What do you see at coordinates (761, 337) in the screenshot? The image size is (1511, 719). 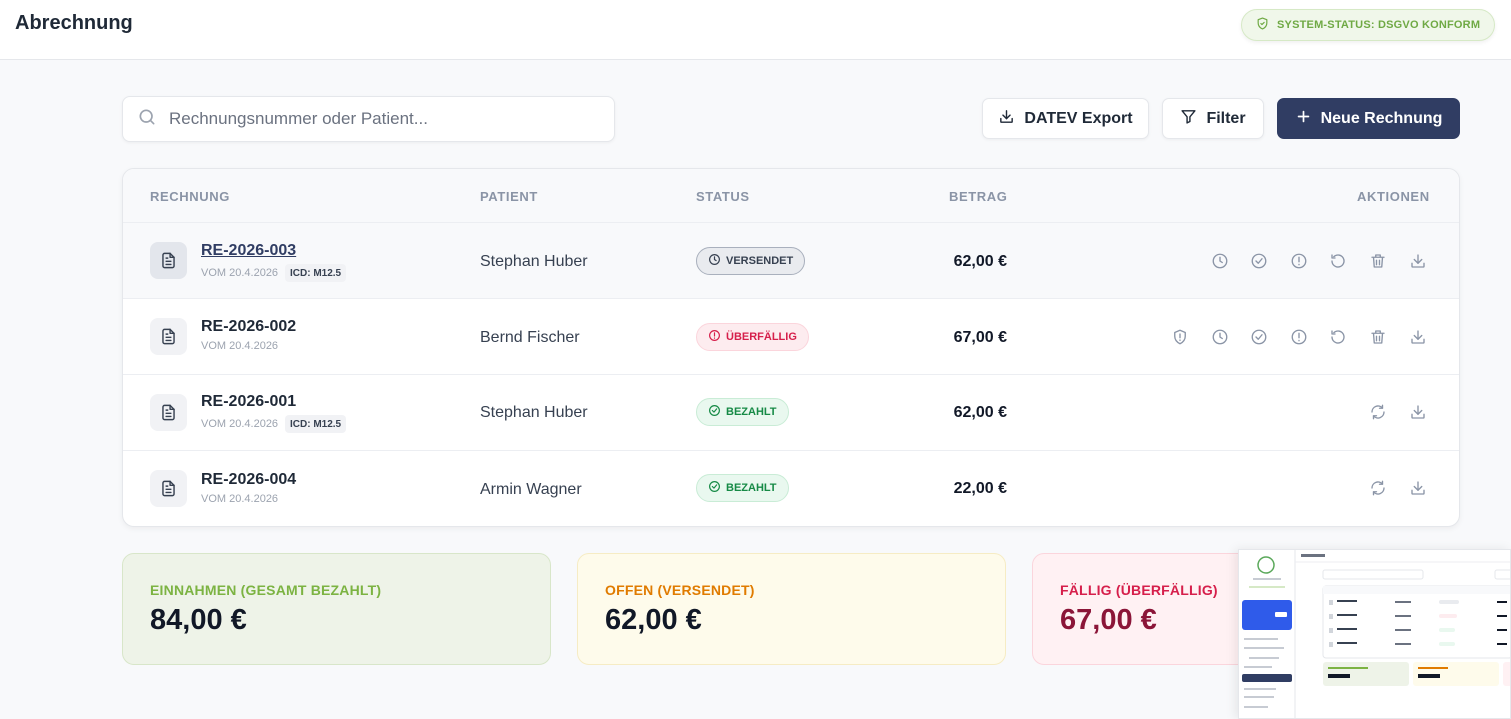 I see `status-text: ÜBERFÄLLIG` at bounding box center [761, 337].